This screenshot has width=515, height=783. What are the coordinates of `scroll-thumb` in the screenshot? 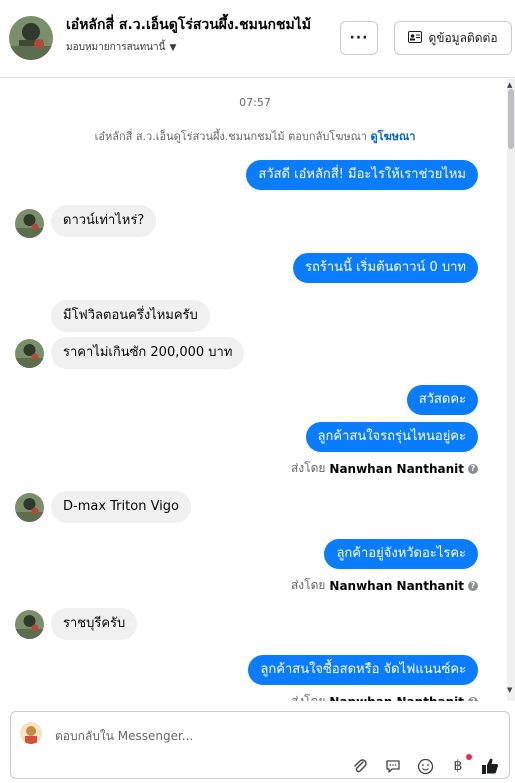 It's located at (511, 119).